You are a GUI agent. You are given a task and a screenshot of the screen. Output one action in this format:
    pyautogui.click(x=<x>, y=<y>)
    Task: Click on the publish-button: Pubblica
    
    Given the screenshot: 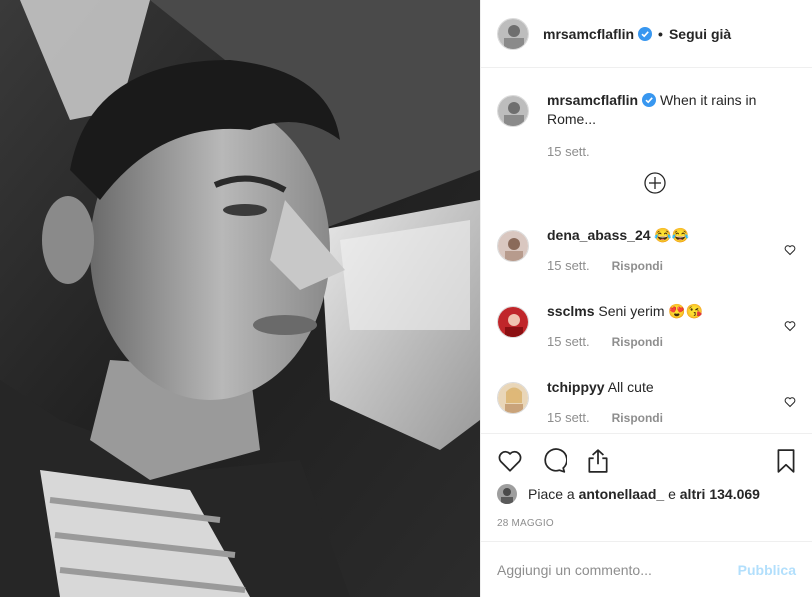 What is the action you would take?
    pyautogui.click(x=767, y=570)
    